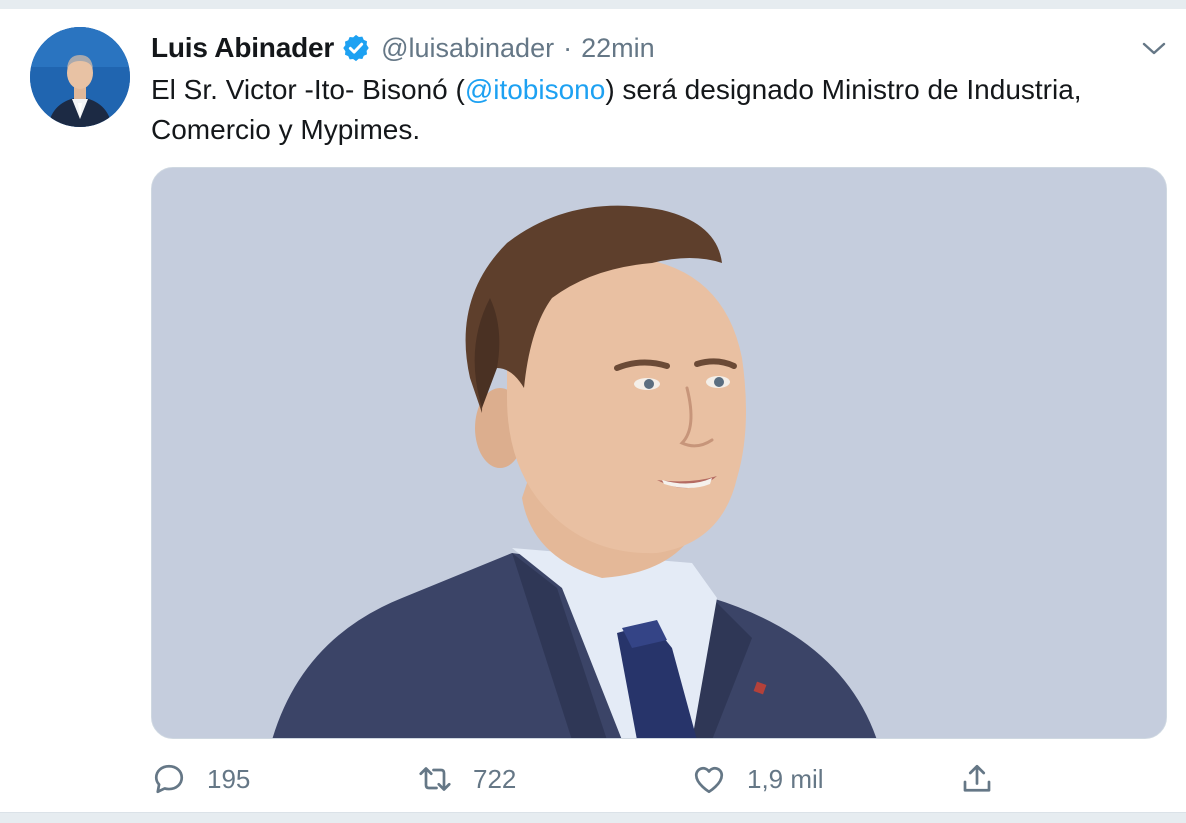 Image resolution: width=1186 pixels, height=823 pixels. I want to click on retweet-icon, so click(435, 779).